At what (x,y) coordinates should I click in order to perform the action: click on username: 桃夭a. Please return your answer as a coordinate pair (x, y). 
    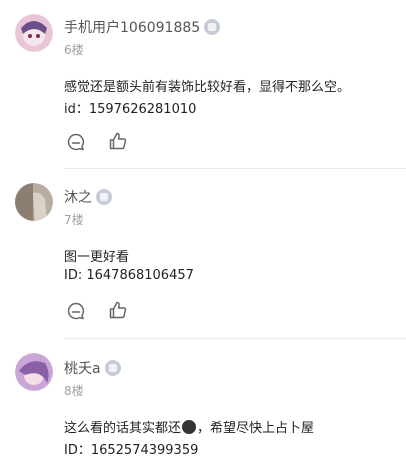
    Looking at the image, I should click on (92, 368).